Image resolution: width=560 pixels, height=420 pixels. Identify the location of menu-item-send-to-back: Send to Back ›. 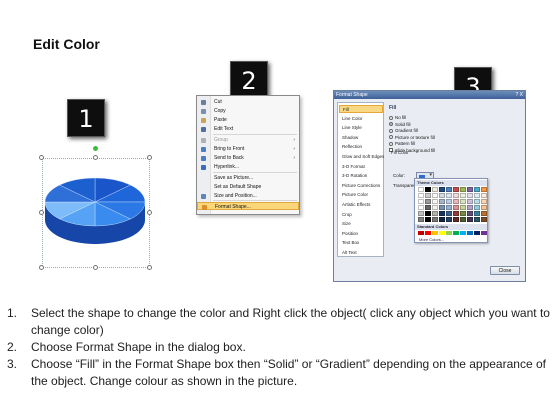
(248, 158).